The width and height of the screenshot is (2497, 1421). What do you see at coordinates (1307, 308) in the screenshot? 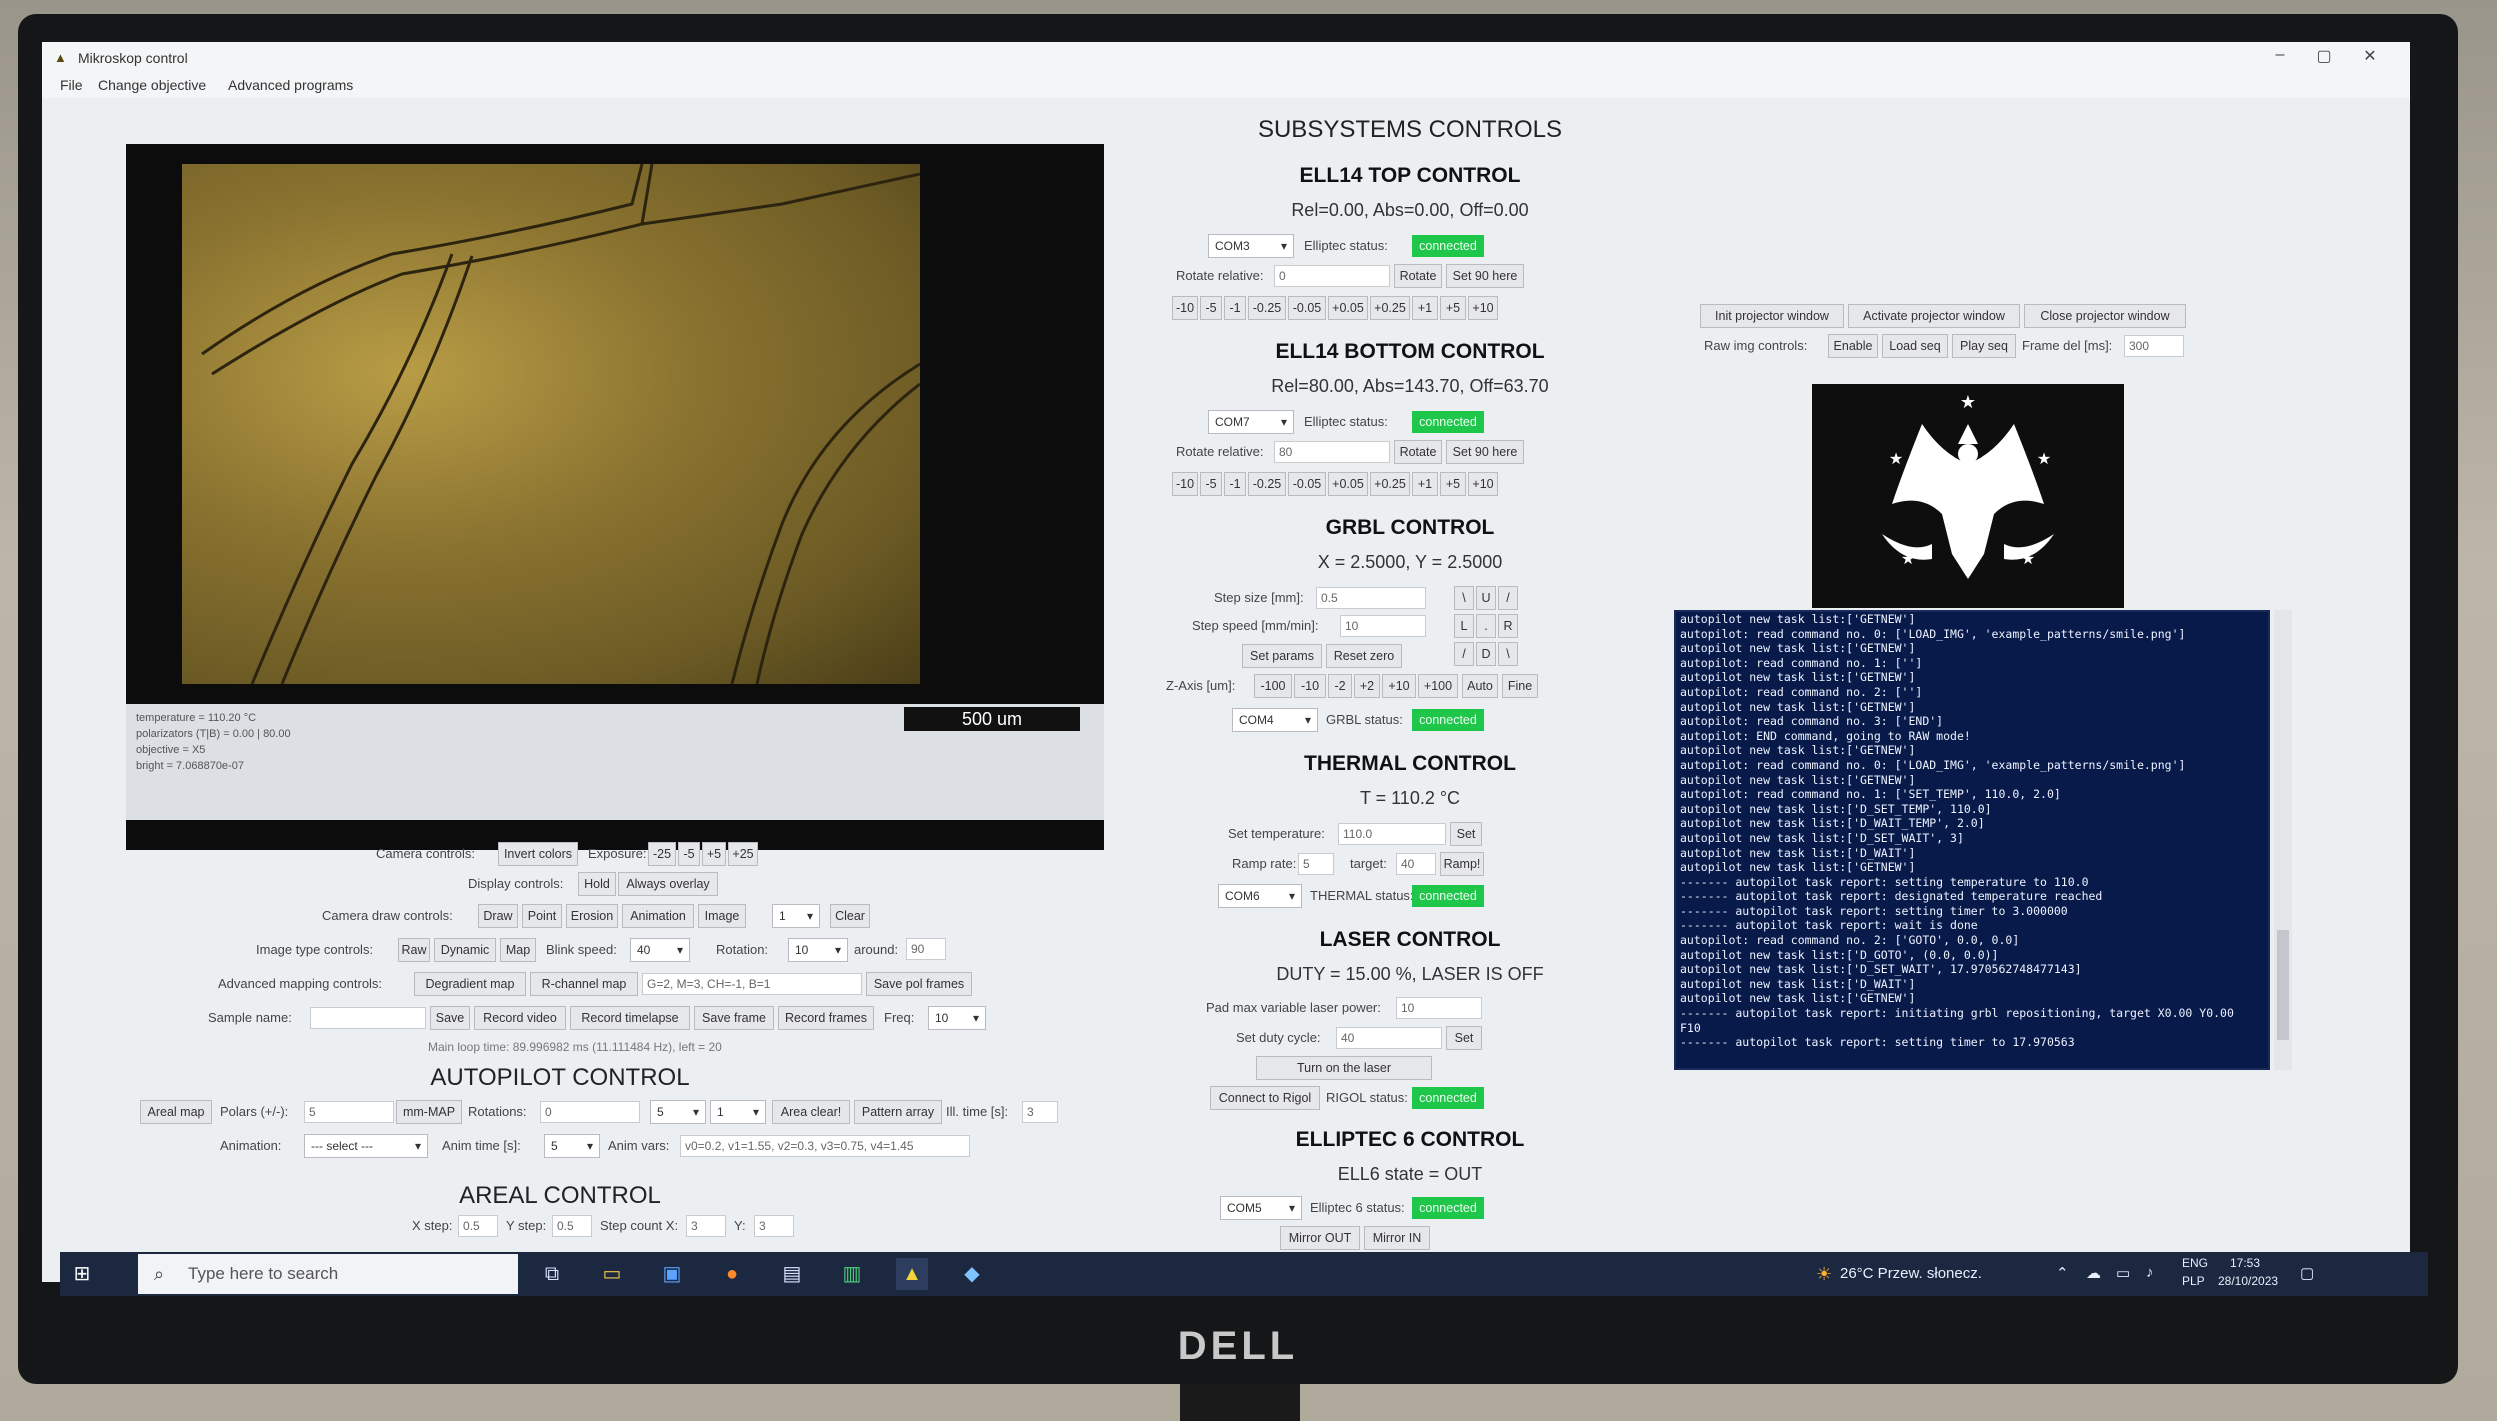
I see `ell-top-step-button: -0.05` at bounding box center [1307, 308].